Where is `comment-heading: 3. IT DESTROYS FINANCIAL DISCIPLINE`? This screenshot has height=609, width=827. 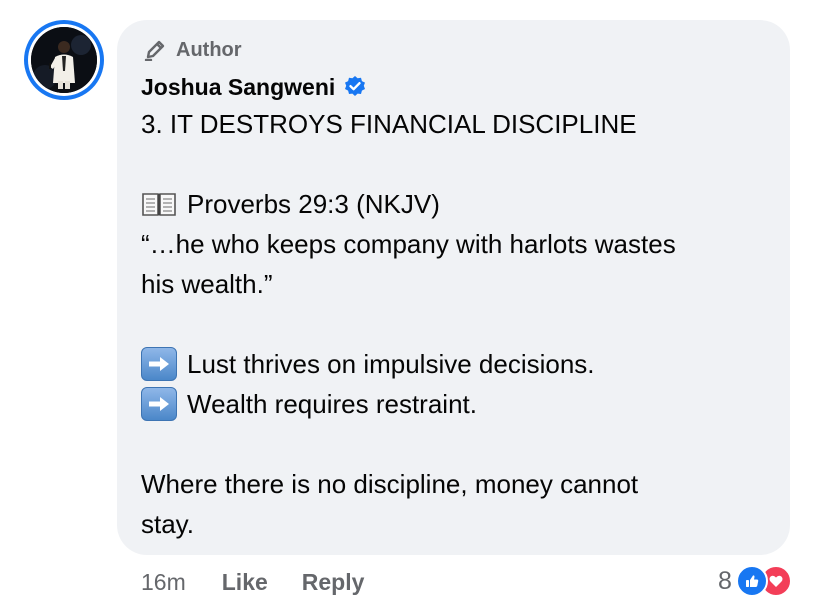 comment-heading: 3. IT DESTROYS FINANCIAL DISCIPLINE is located at coordinates (389, 124).